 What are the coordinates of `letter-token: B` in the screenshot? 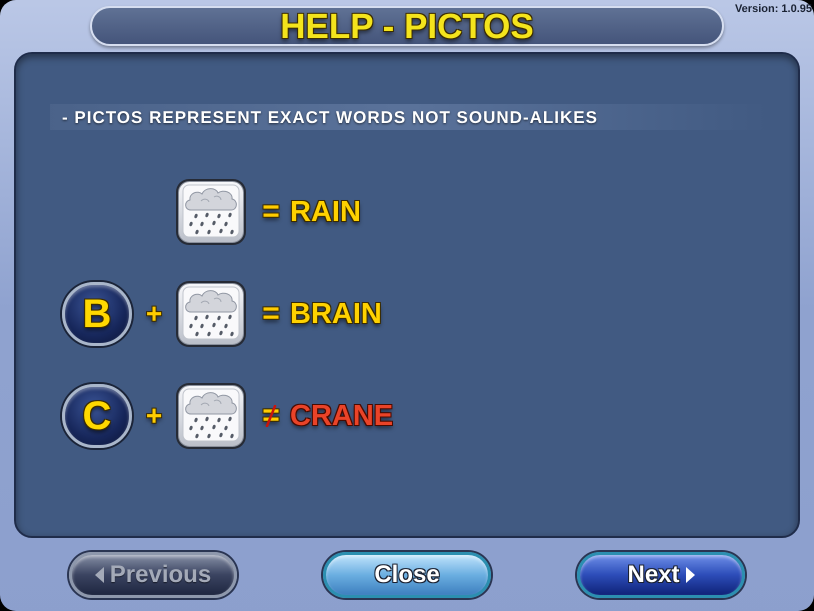 It's located at (97, 314).